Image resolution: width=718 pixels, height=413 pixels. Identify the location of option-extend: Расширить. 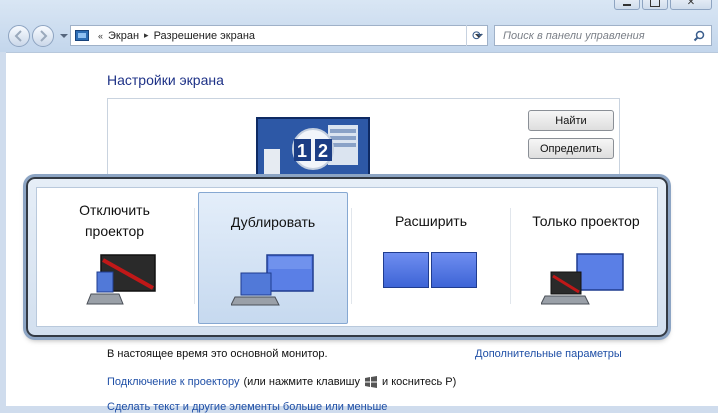
(431, 259).